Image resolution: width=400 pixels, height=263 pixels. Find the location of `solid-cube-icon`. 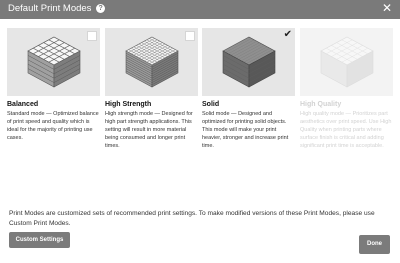

solid-cube-icon is located at coordinates (249, 62).